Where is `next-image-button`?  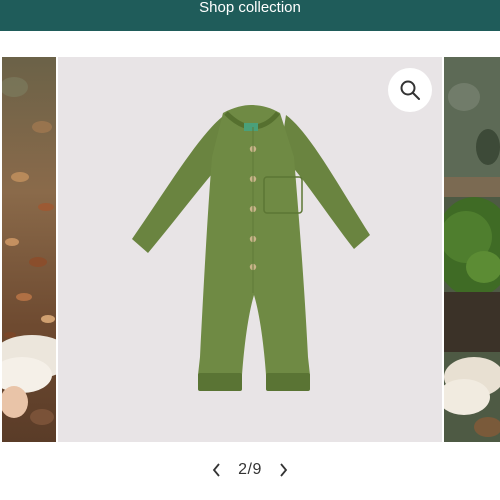 next-image-button is located at coordinates (283, 470).